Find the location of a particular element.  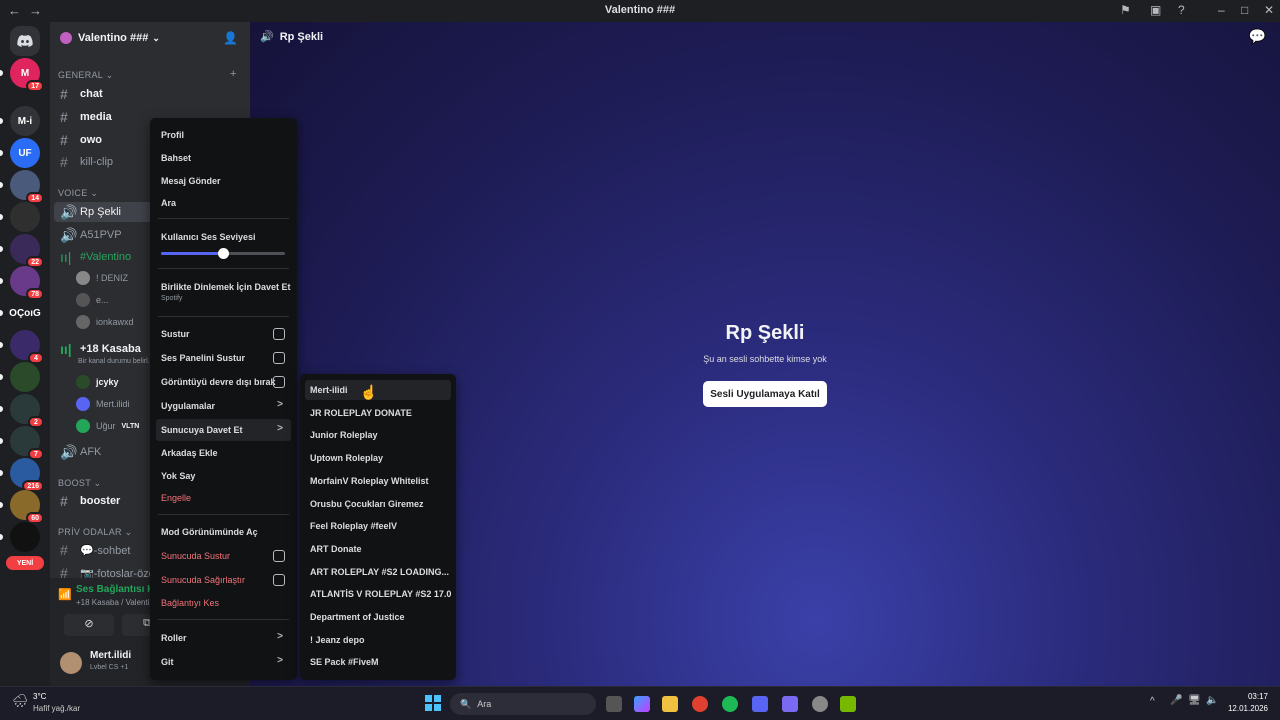

volume-knob is located at coordinates (223, 253).